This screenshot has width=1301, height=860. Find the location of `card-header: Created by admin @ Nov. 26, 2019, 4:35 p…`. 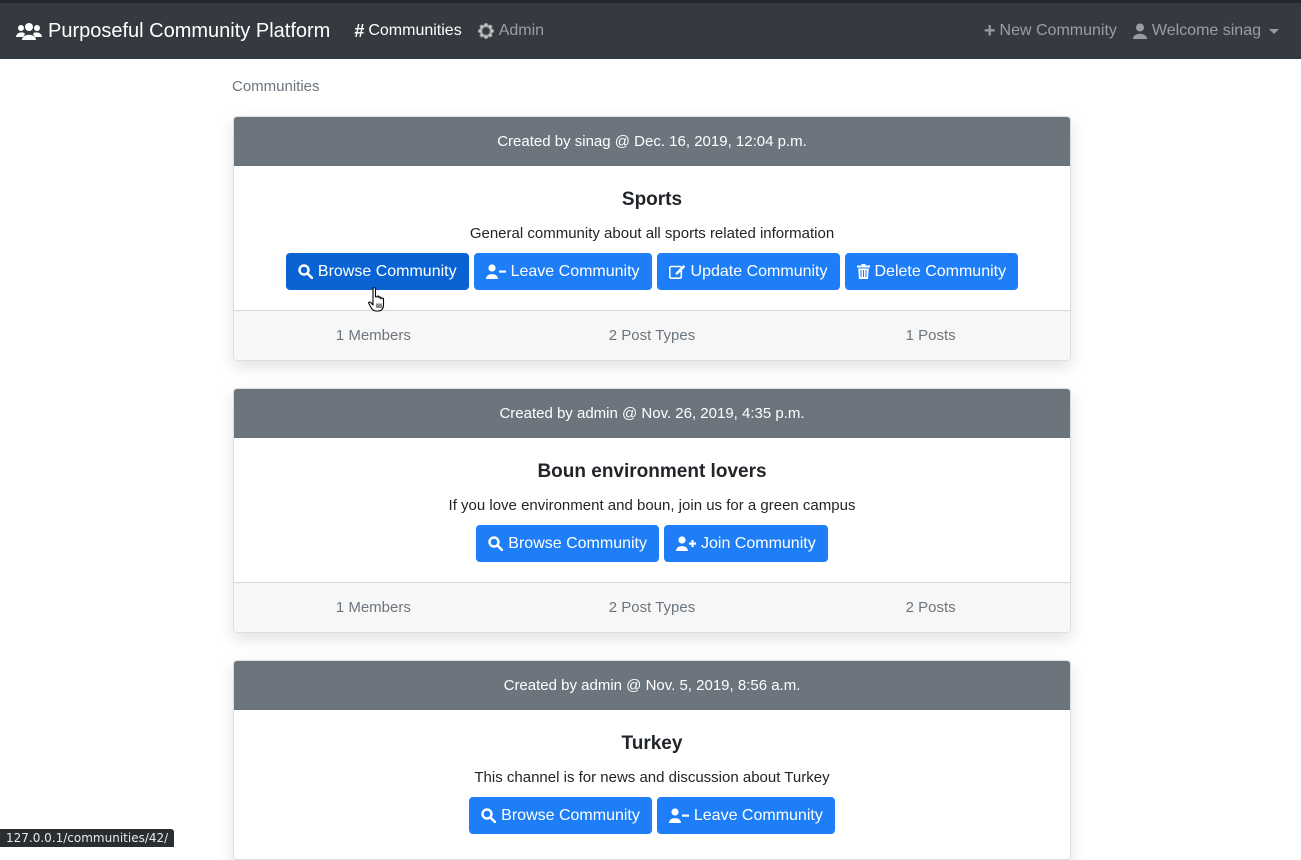

card-header: Created by admin @ Nov. 26, 2019, 4:35 p… is located at coordinates (652, 413).